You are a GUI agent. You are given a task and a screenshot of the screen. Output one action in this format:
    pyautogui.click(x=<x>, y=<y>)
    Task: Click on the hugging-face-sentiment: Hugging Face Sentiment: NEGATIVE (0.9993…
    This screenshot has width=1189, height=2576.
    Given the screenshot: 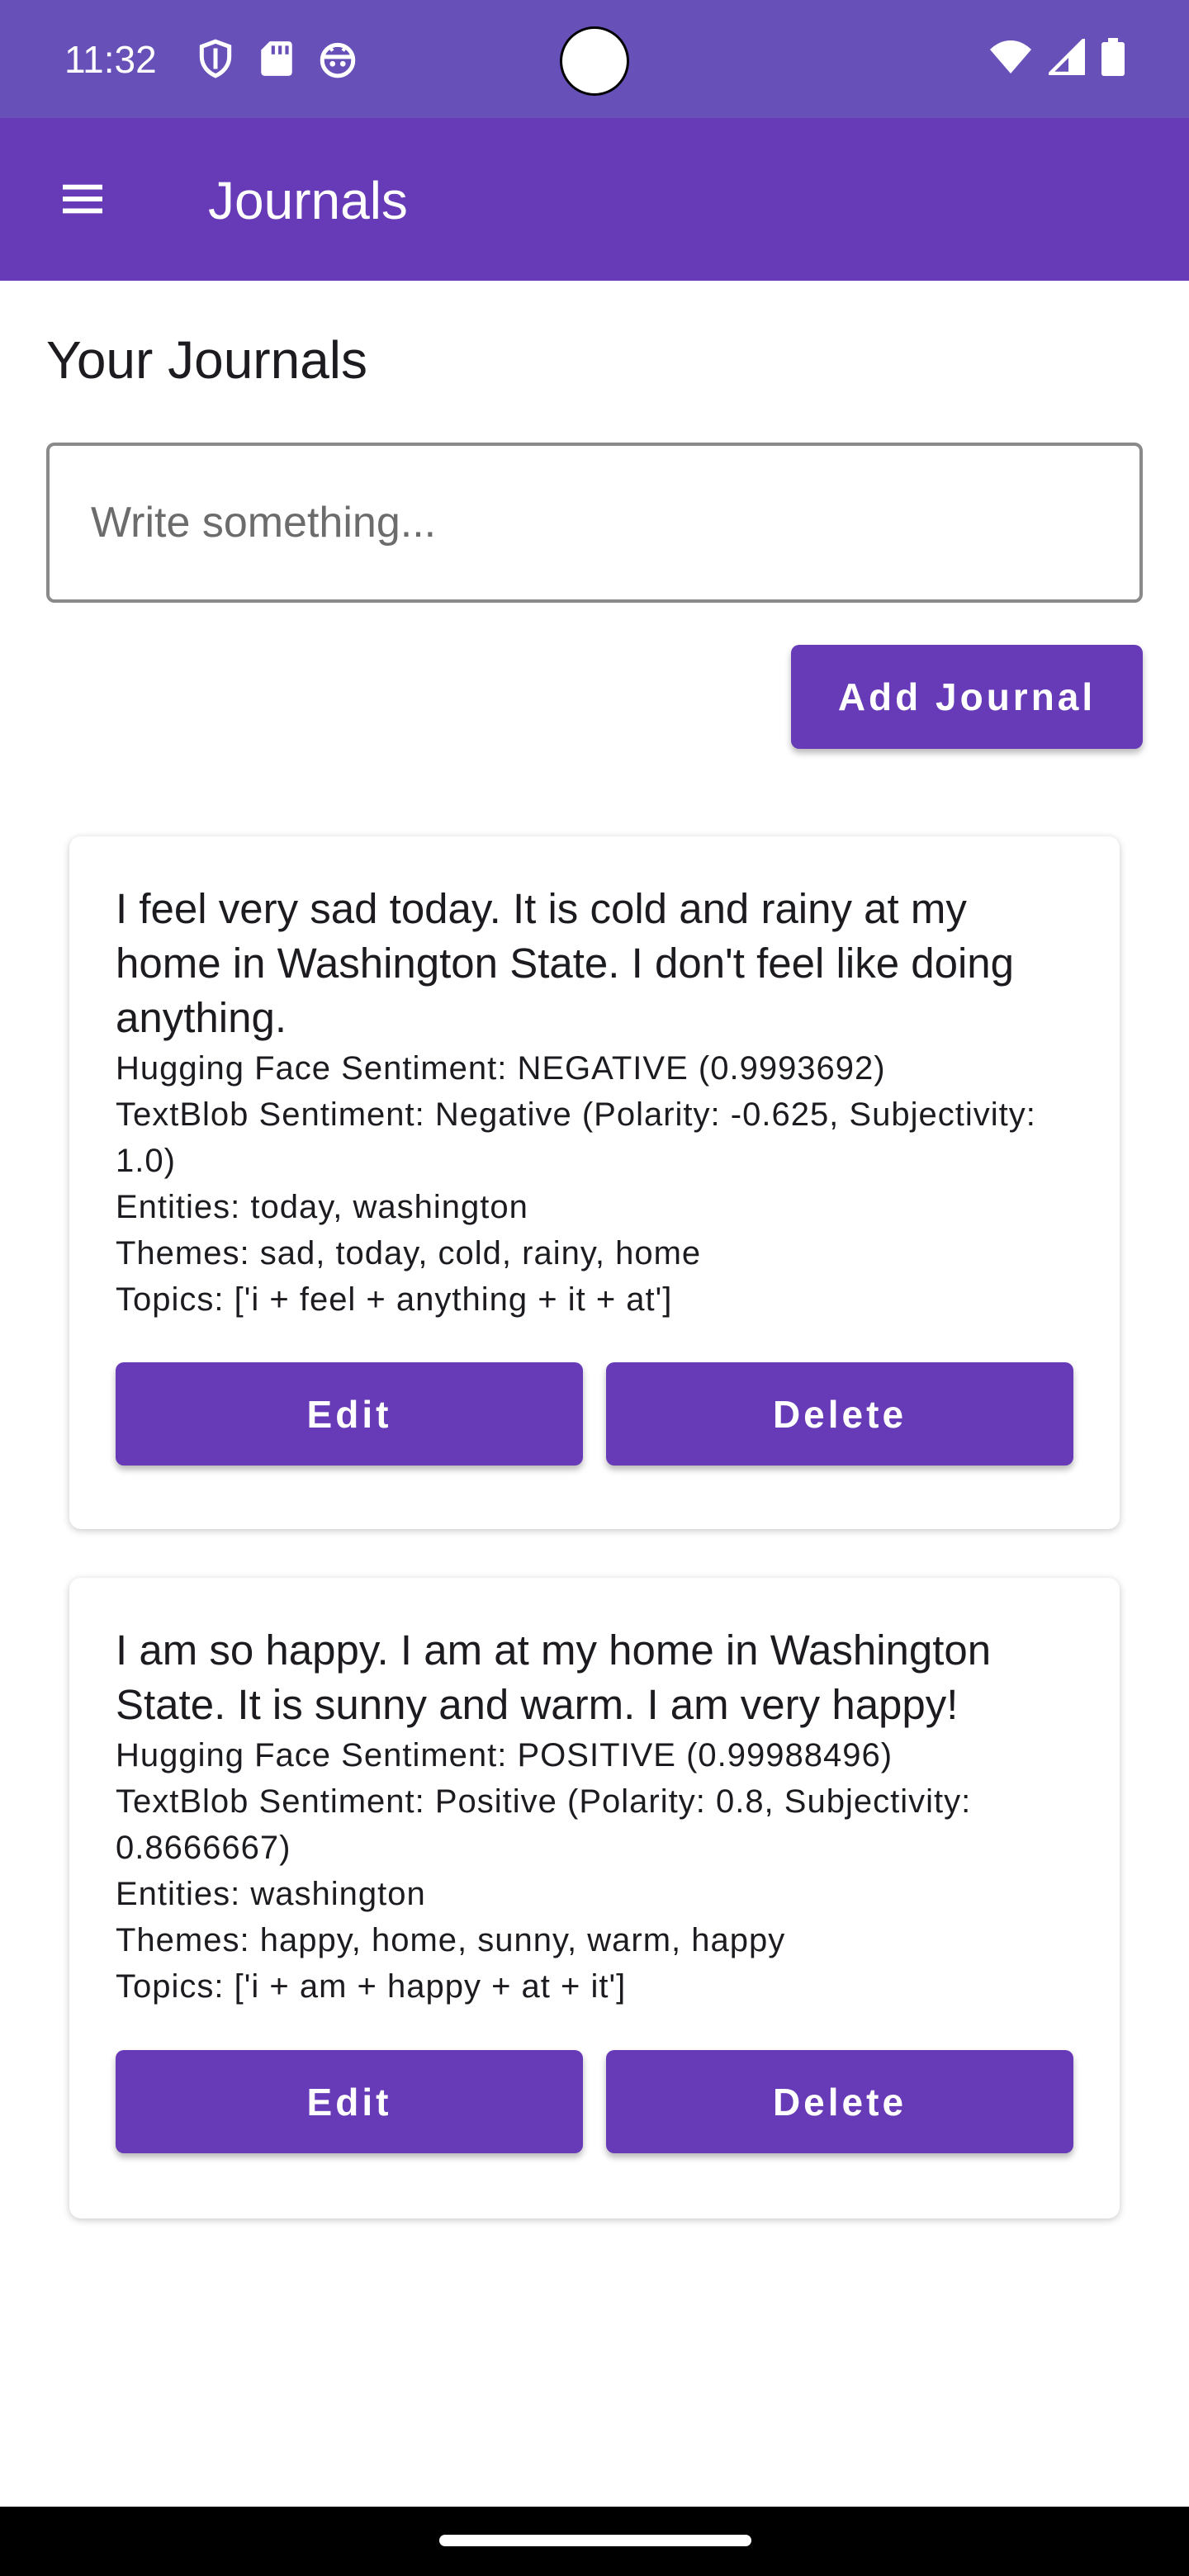 What is the action you would take?
    pyautogui.click(x=501, y=1068)
    